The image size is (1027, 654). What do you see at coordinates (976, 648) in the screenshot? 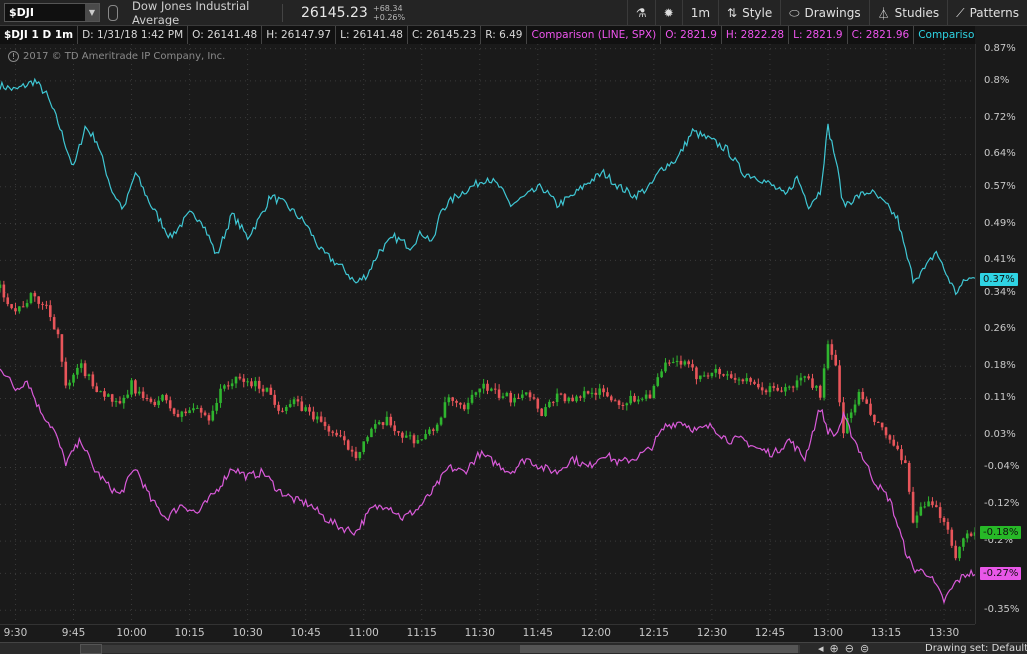
I see `drawing-set-label: Drawing set: Default` at bounding box center [976, 648].